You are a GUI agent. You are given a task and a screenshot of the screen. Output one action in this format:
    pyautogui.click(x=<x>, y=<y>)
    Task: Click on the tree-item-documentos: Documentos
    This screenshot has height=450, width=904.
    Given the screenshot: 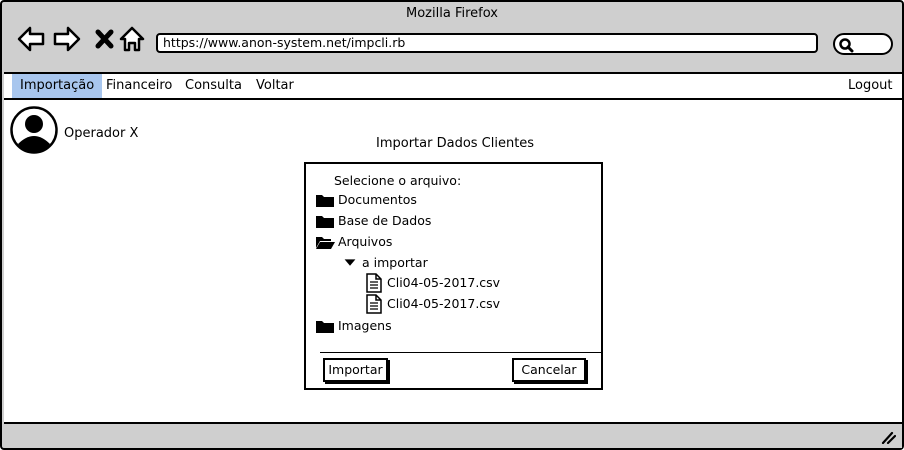 What is the action you would take?
    pyautogui.click(x=366, y=200)
    